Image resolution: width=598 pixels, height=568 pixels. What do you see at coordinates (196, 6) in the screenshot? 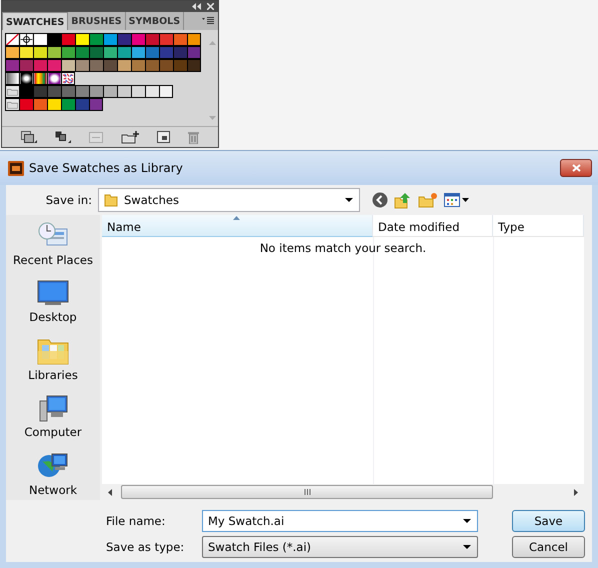
I see `collapse-icon` at bounding box center [196, 6].